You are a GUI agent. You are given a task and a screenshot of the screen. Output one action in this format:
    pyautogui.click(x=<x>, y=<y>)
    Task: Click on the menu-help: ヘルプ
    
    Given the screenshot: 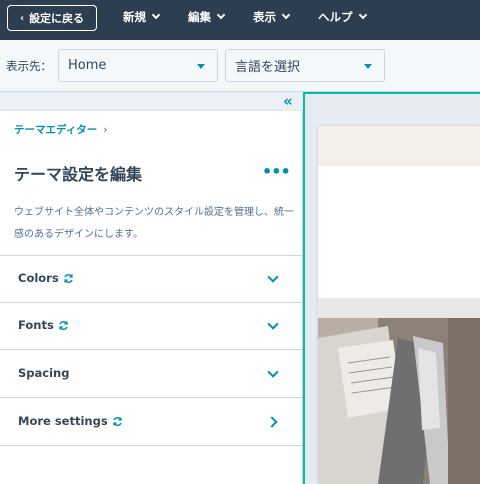 What is the action you would take?
    pyautogui.click(x=342, y=17)
    